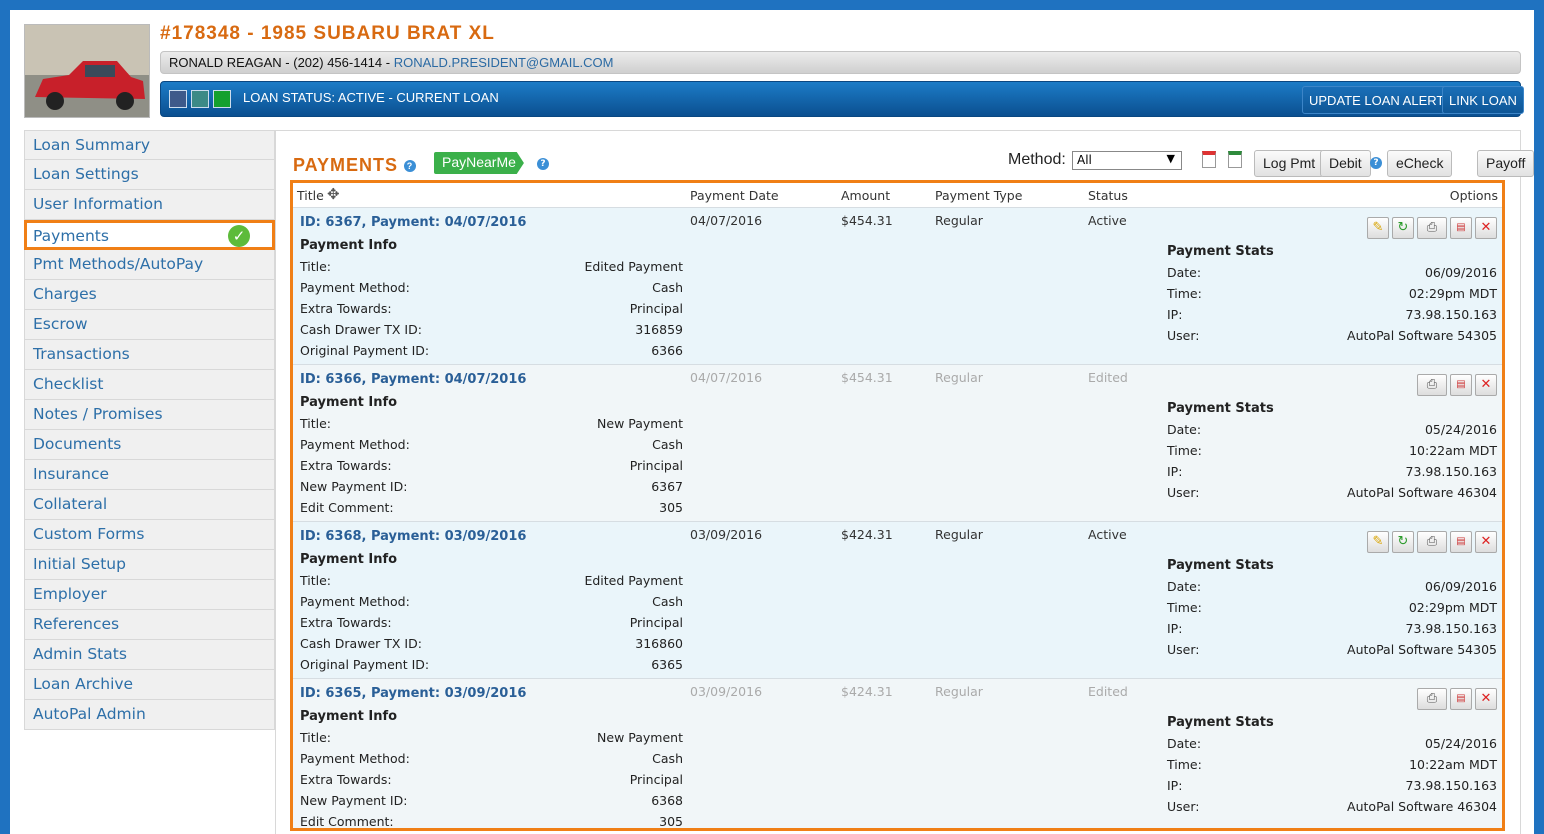 The width and height of the screenshot is (1544, 834). I want to click on customer-info: RONALD REAGAN - (202) 456-1414 -, so click(281, 62).